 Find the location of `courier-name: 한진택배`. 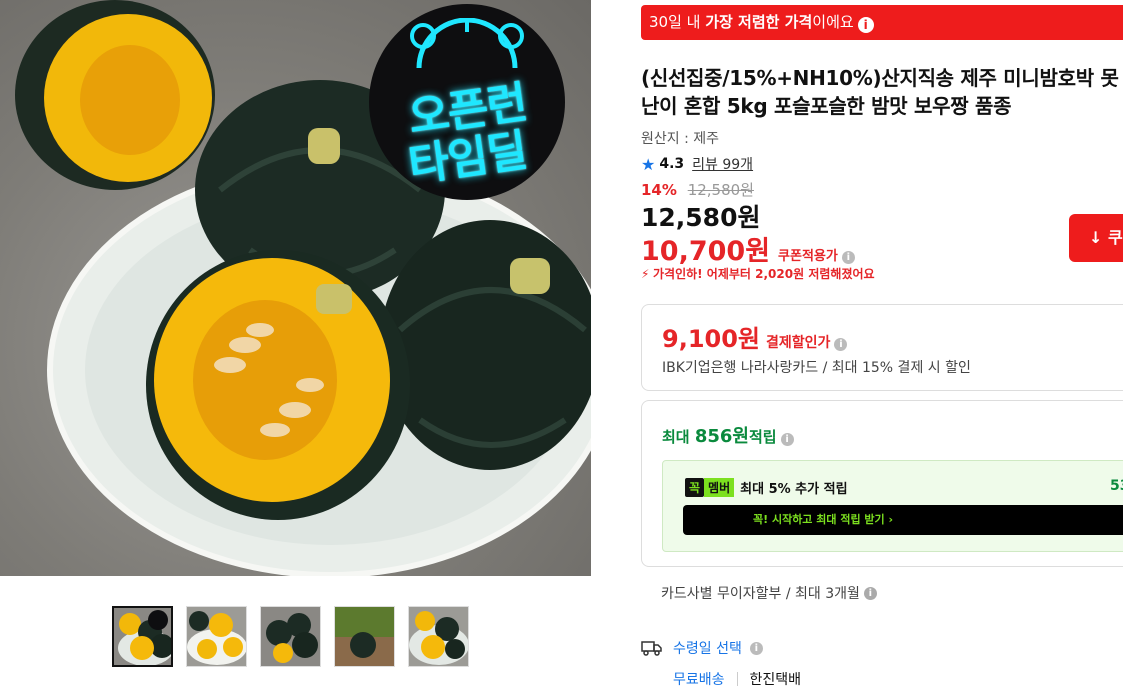

courier-name: 한진택배 is located at coordinates (775, 680).